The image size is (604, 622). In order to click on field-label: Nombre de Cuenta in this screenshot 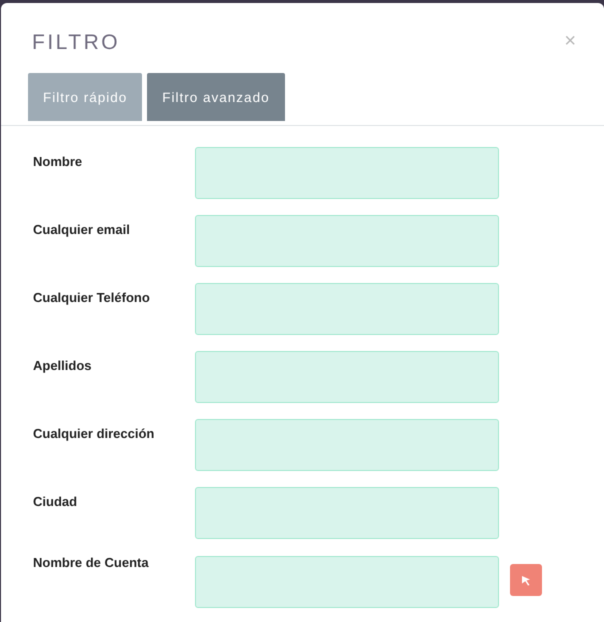, I will do `click(91, 562)`.